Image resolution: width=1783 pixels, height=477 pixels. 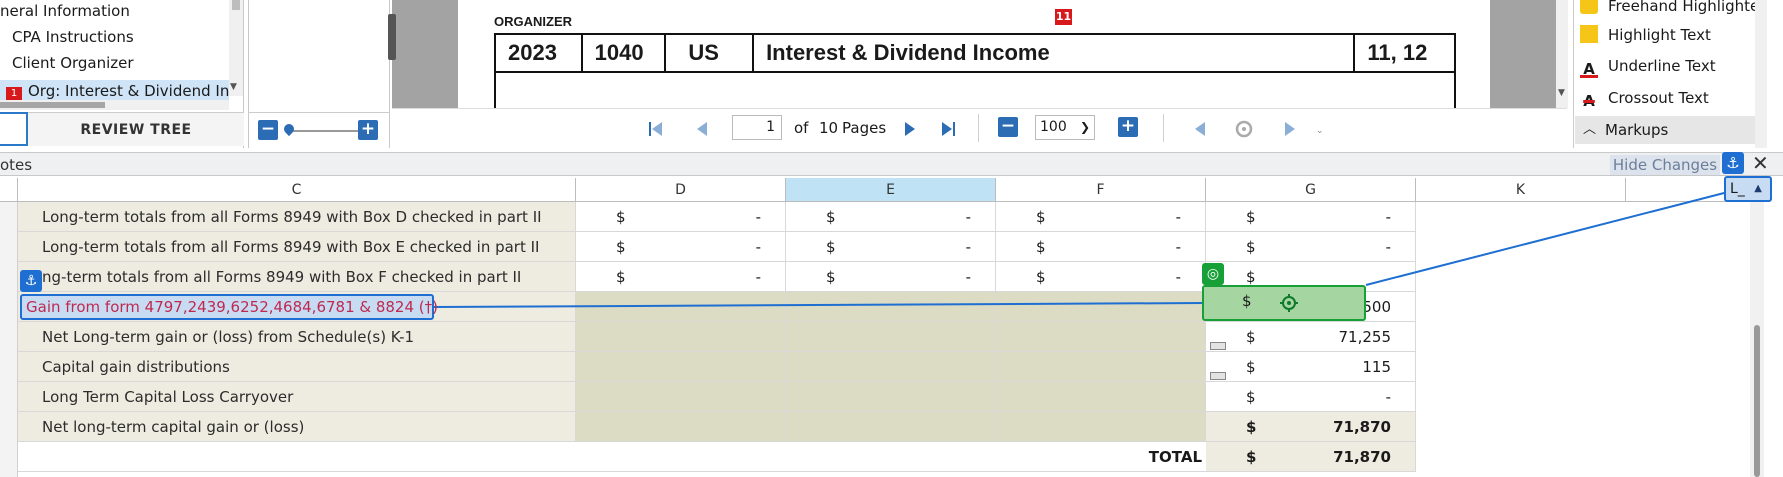 I want to click on freehand-highlight-icon, so click(x=1589, y=7).